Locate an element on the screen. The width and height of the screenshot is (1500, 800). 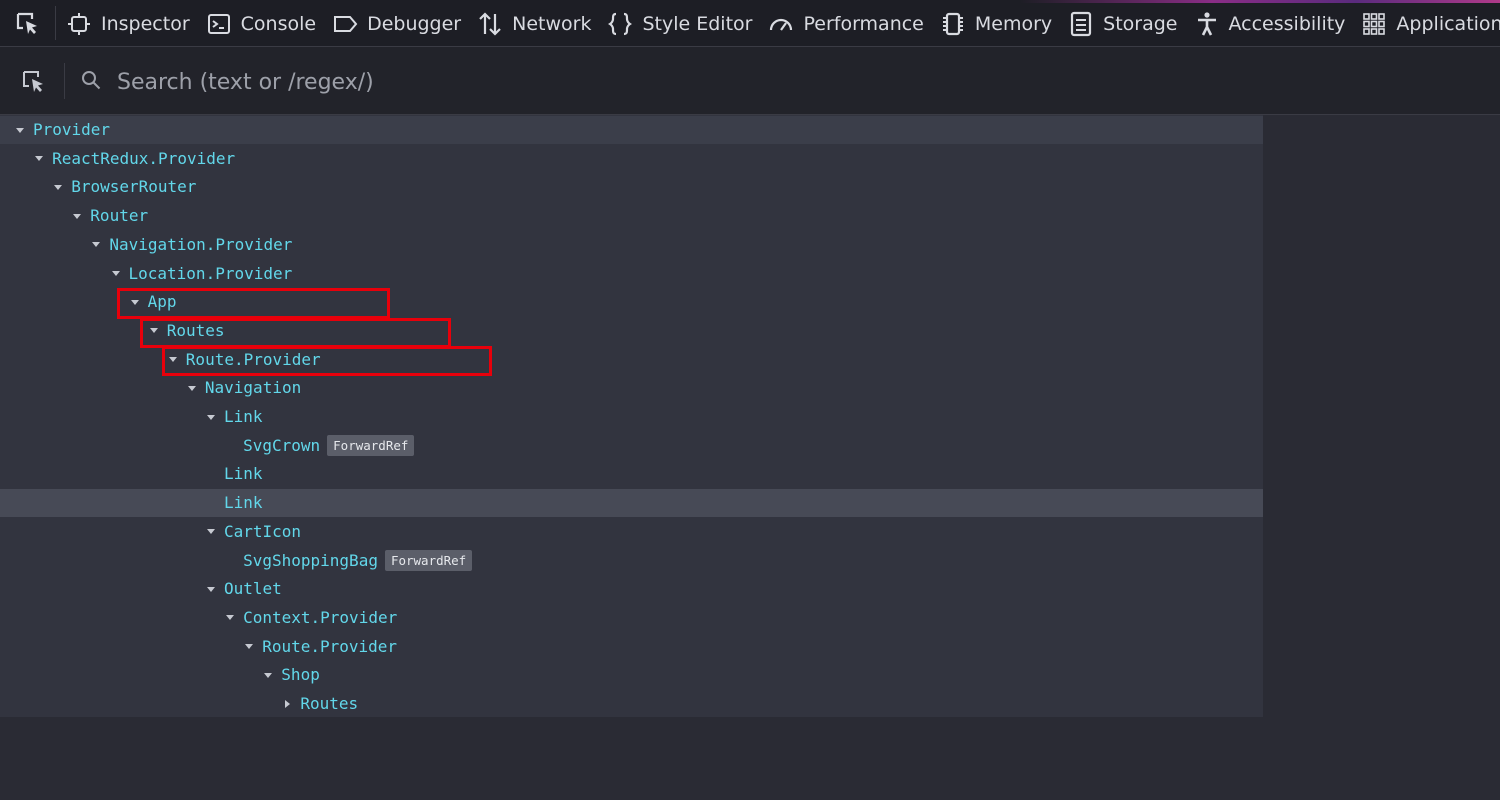
search-input is located at coordinates (417, 82).